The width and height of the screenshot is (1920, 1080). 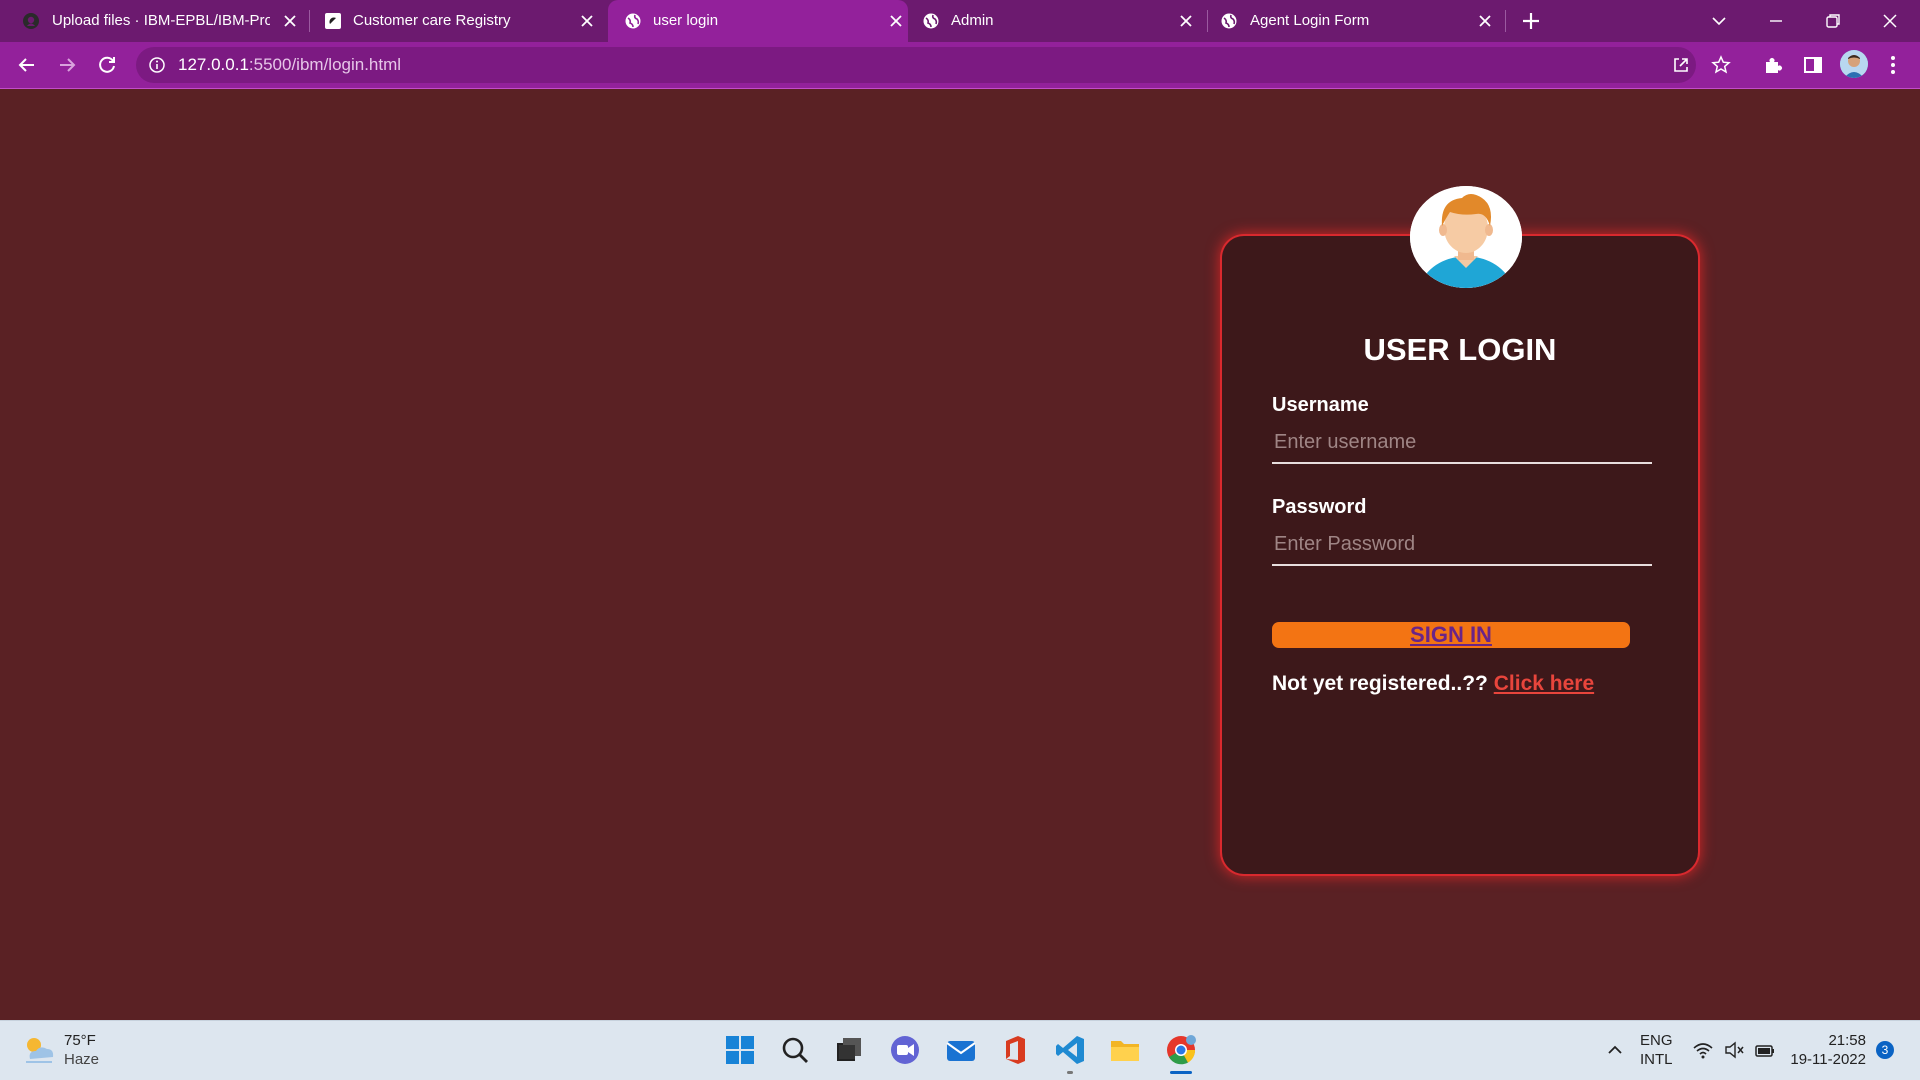 What do you see at coordinates (1854, 64) in the screenshot?
I see `profile-avatar` at bounding box center [1854, 64].